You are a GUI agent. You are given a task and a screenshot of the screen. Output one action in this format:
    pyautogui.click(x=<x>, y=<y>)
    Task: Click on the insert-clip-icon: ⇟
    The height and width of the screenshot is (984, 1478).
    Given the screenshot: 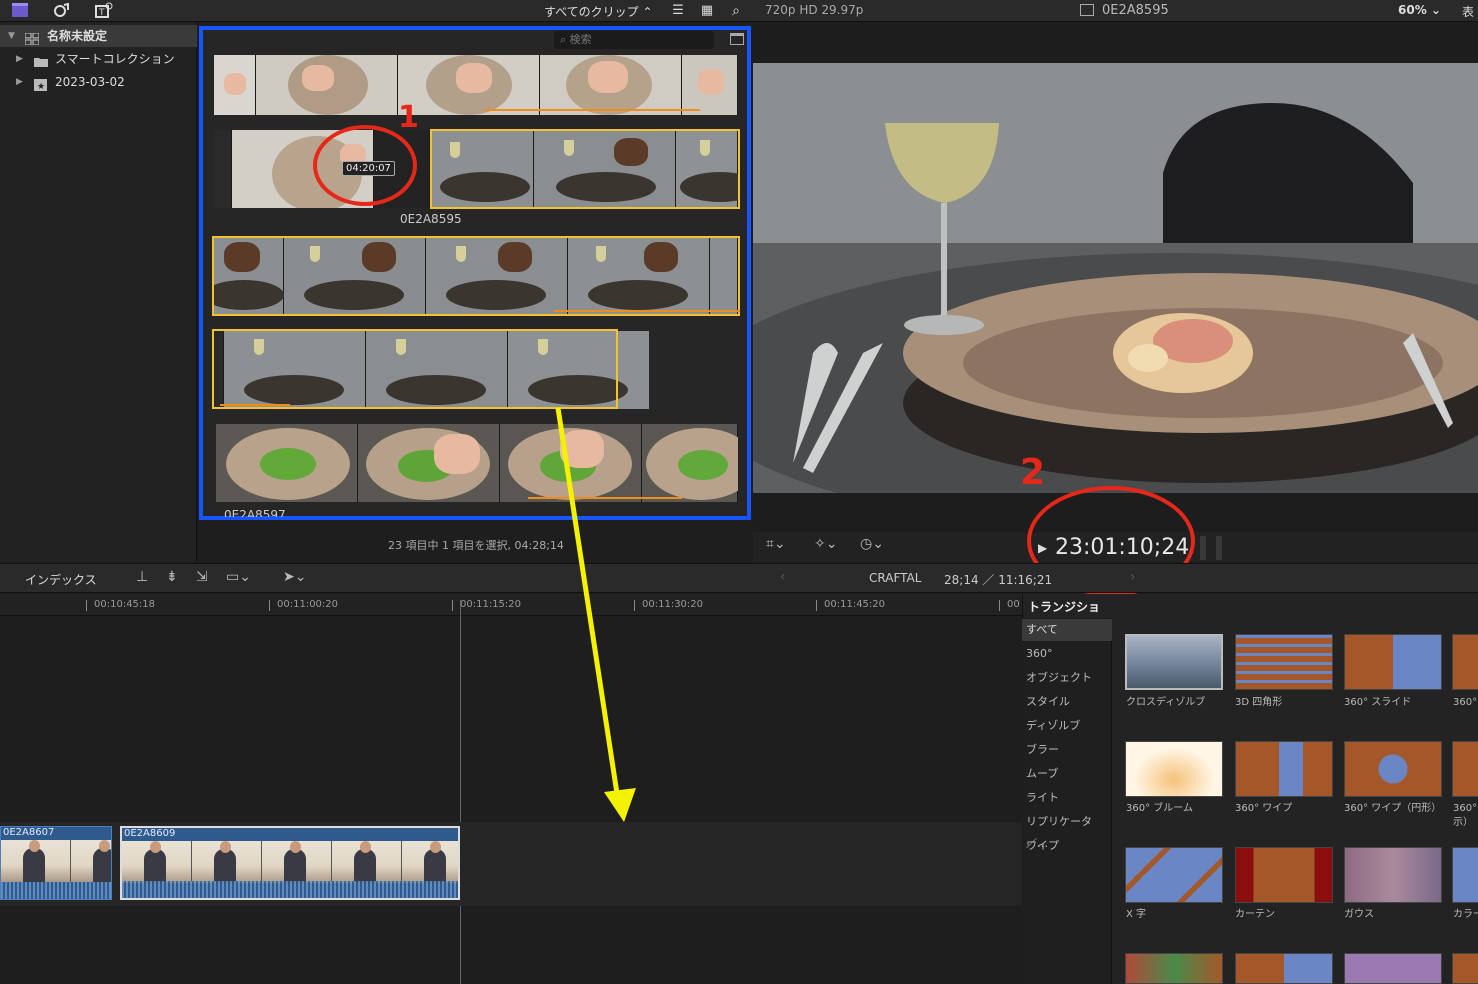 What is the action you would take?
    pyautogui.click(x=172, y=577)
    